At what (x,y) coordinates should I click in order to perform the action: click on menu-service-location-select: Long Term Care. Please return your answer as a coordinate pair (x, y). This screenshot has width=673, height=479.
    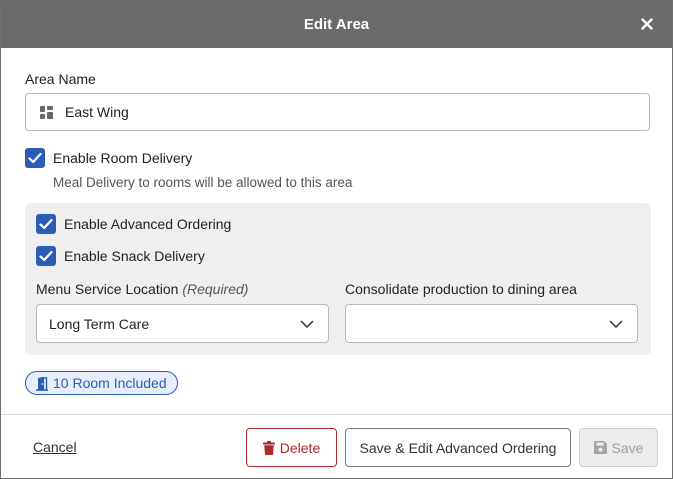
    Looking at the image, I should click on (182, 323).